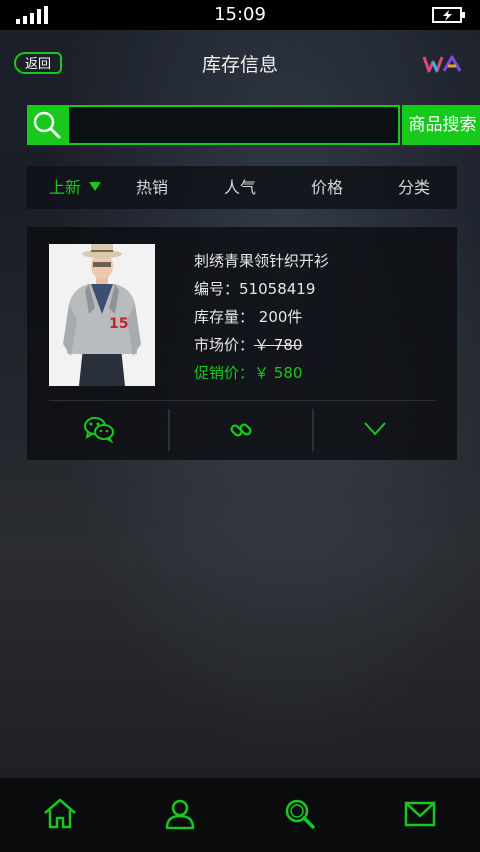 This screenshot has width=480, height=852. What do you see at coordinates (239, 65) in the screenshot?
I see `page-title: 库存信息` at bounding box center [239, 65].